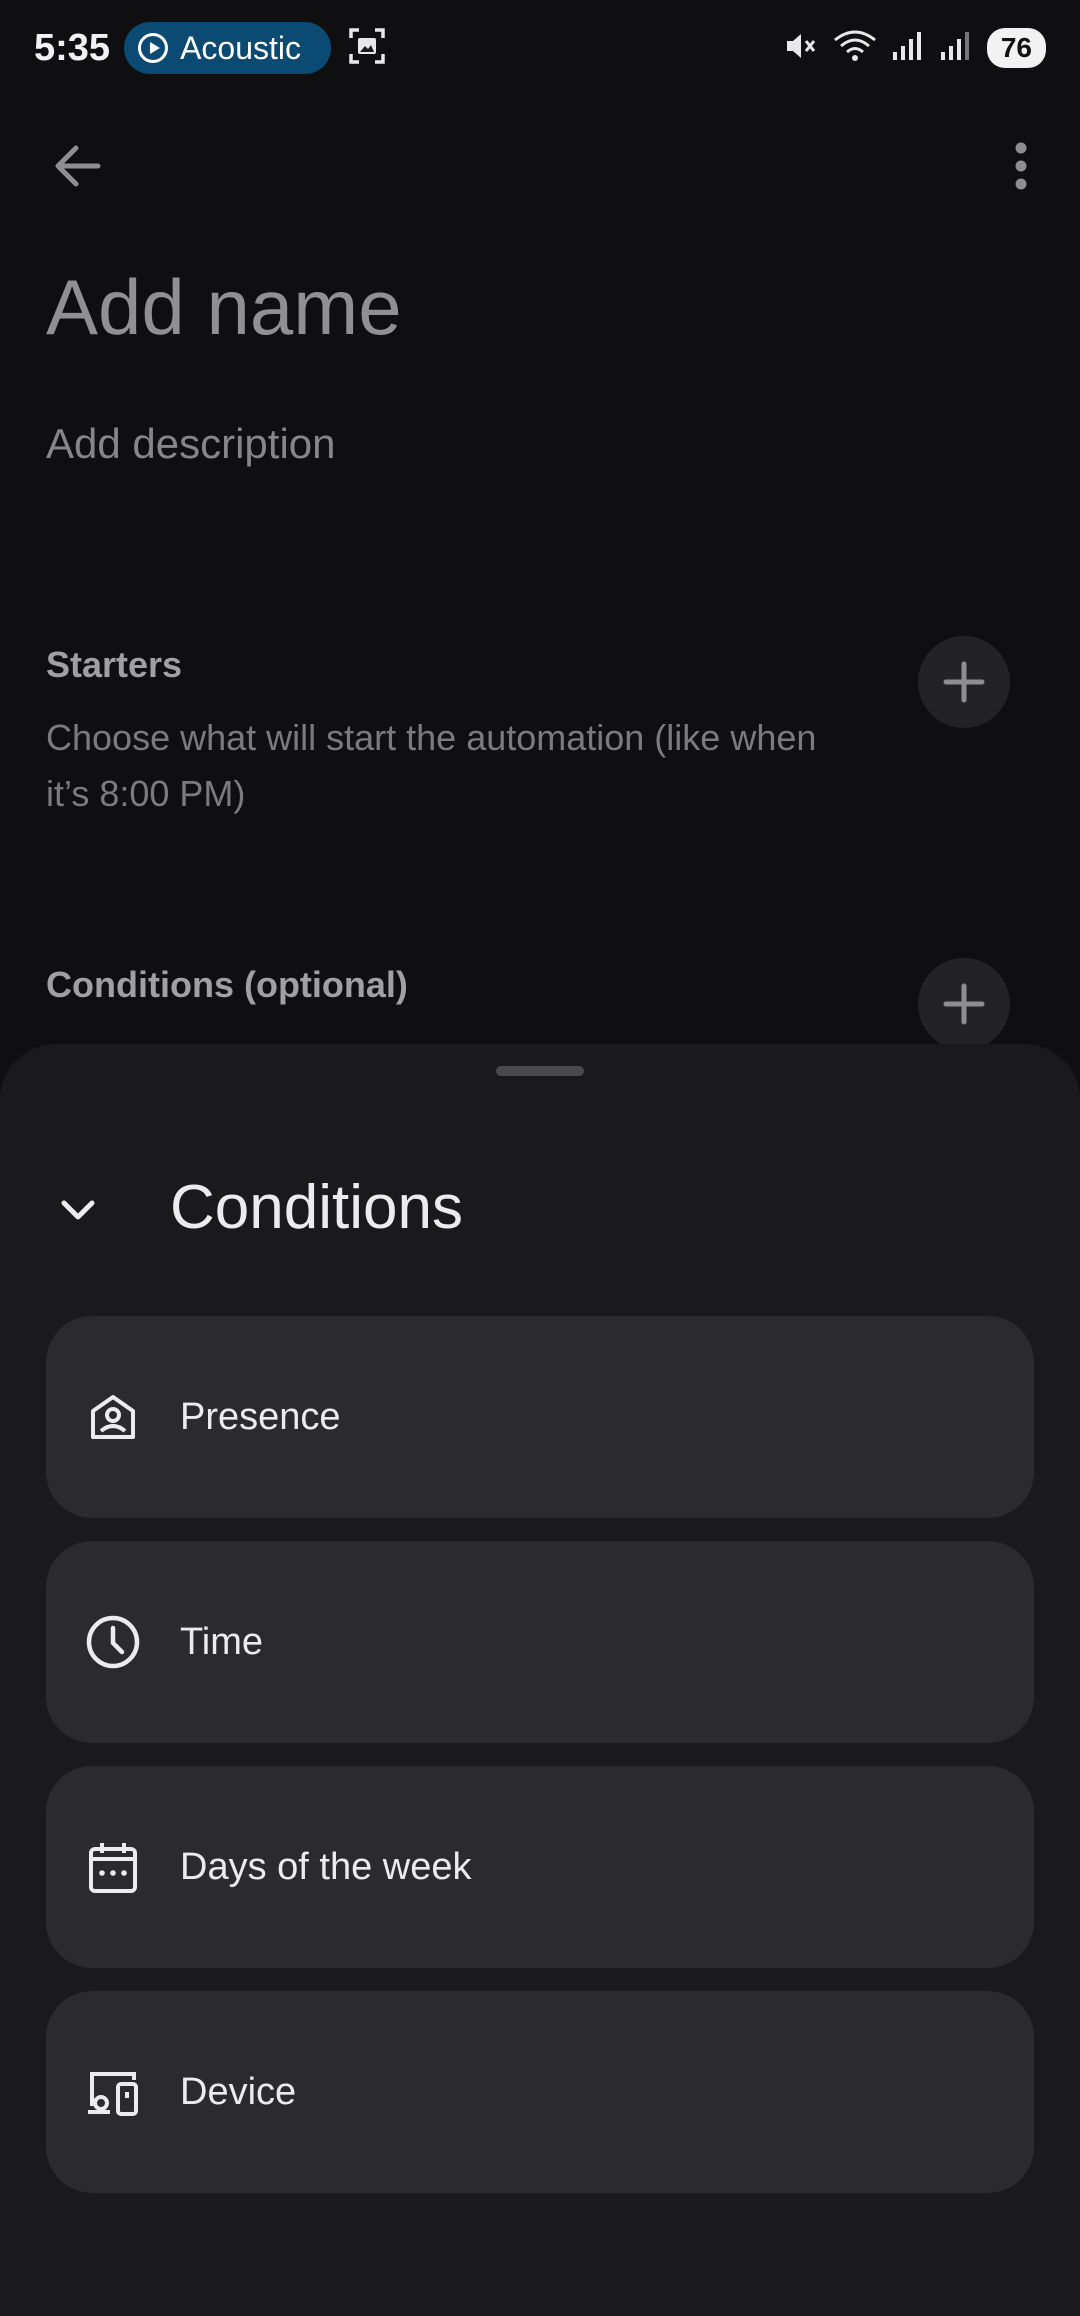  I want to click on add-condition-button, so click(964, 1004).